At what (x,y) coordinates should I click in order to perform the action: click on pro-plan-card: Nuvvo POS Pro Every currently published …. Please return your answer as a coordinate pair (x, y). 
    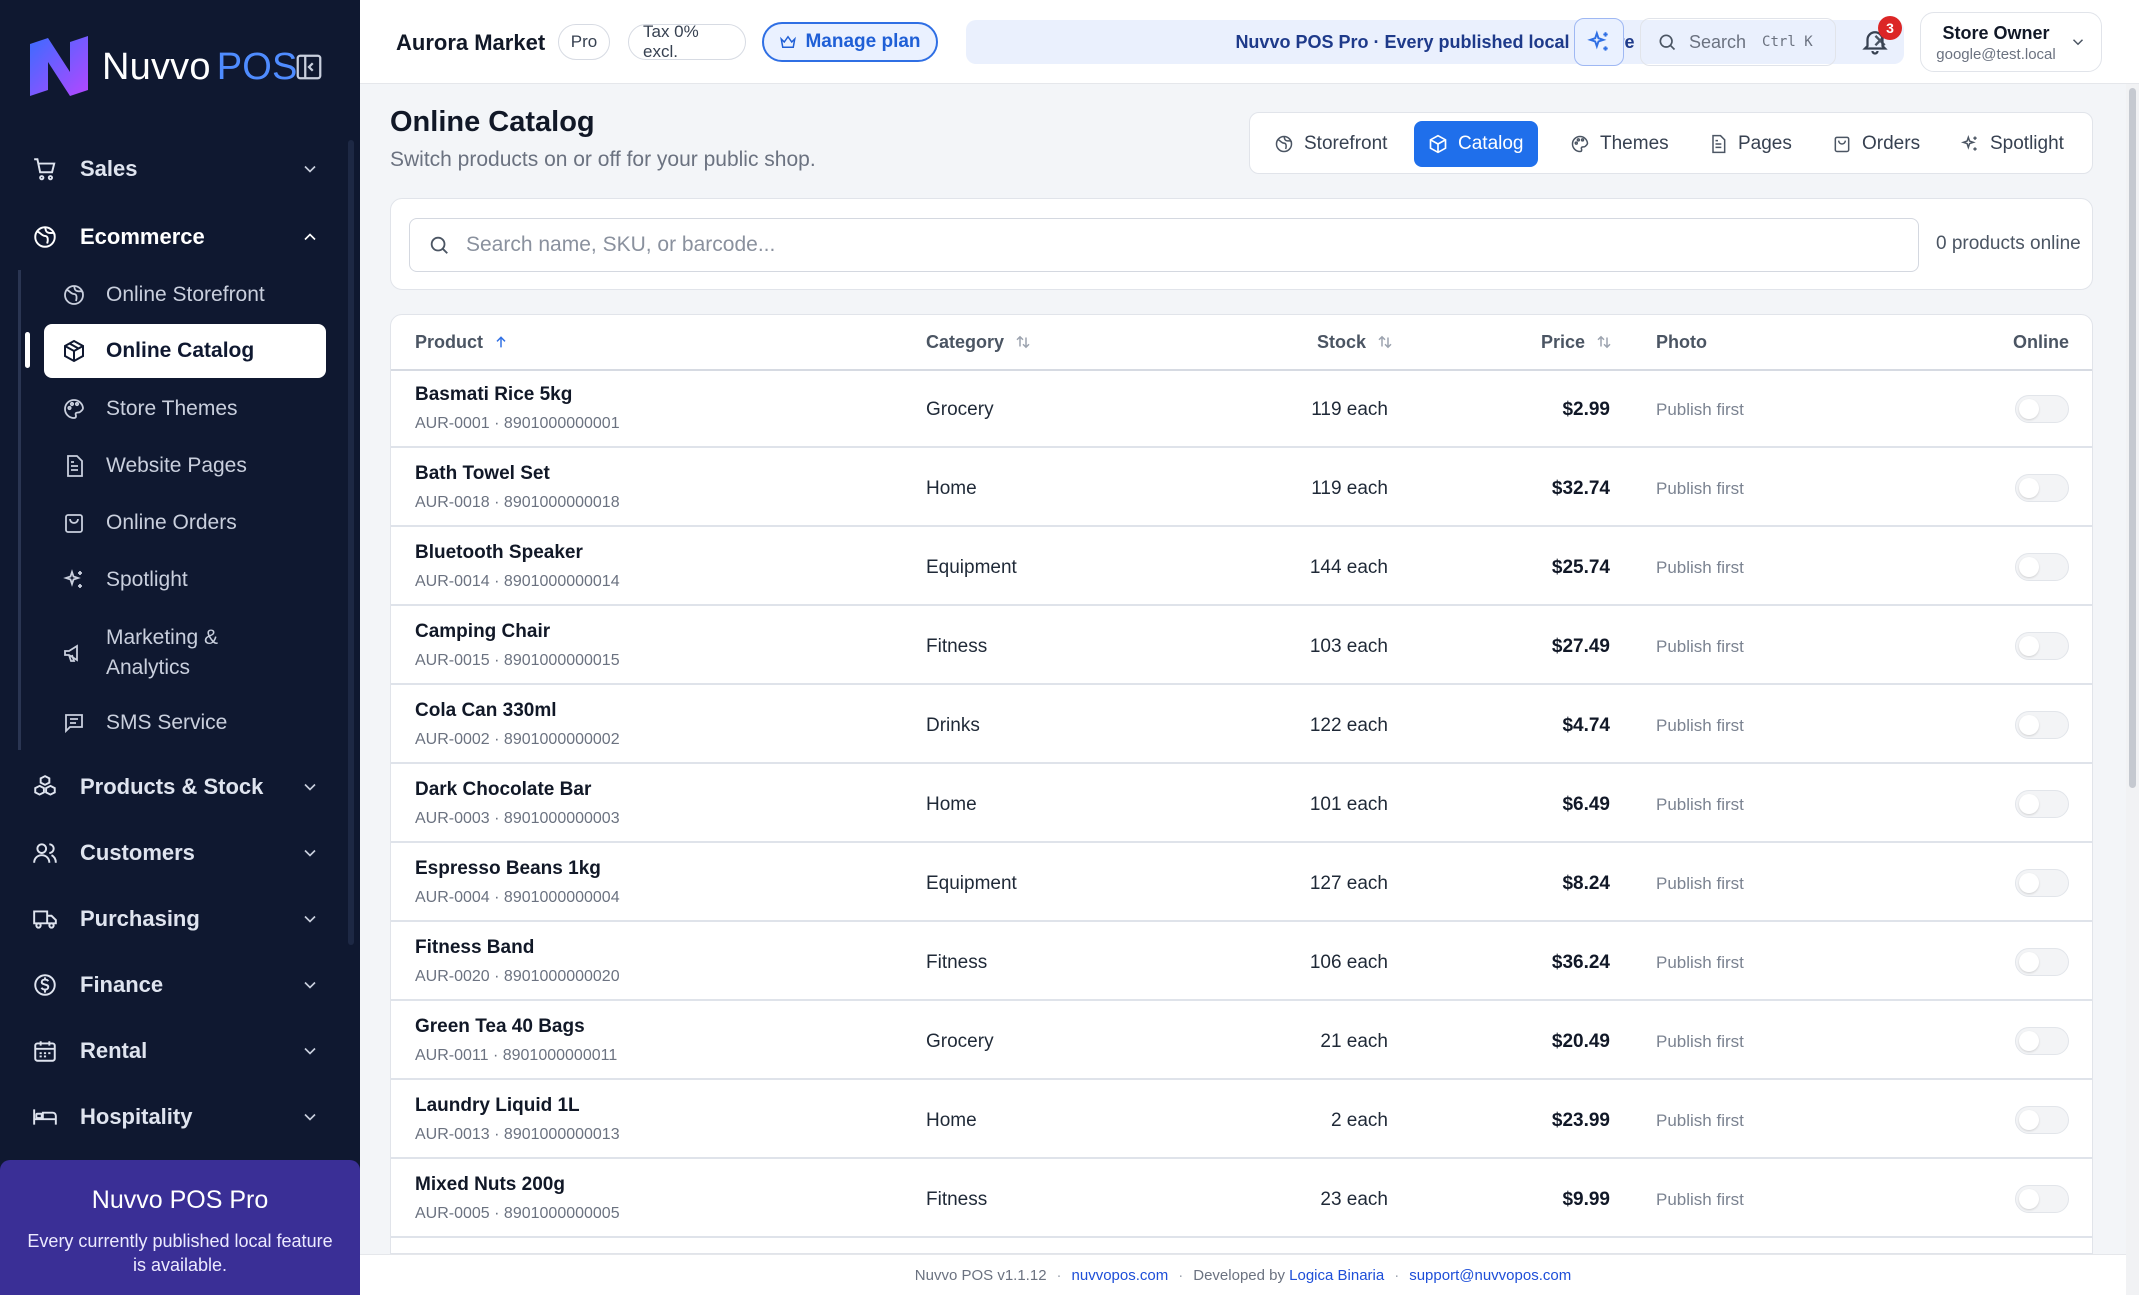
    Looking at the image, I should click on (180, 1227).